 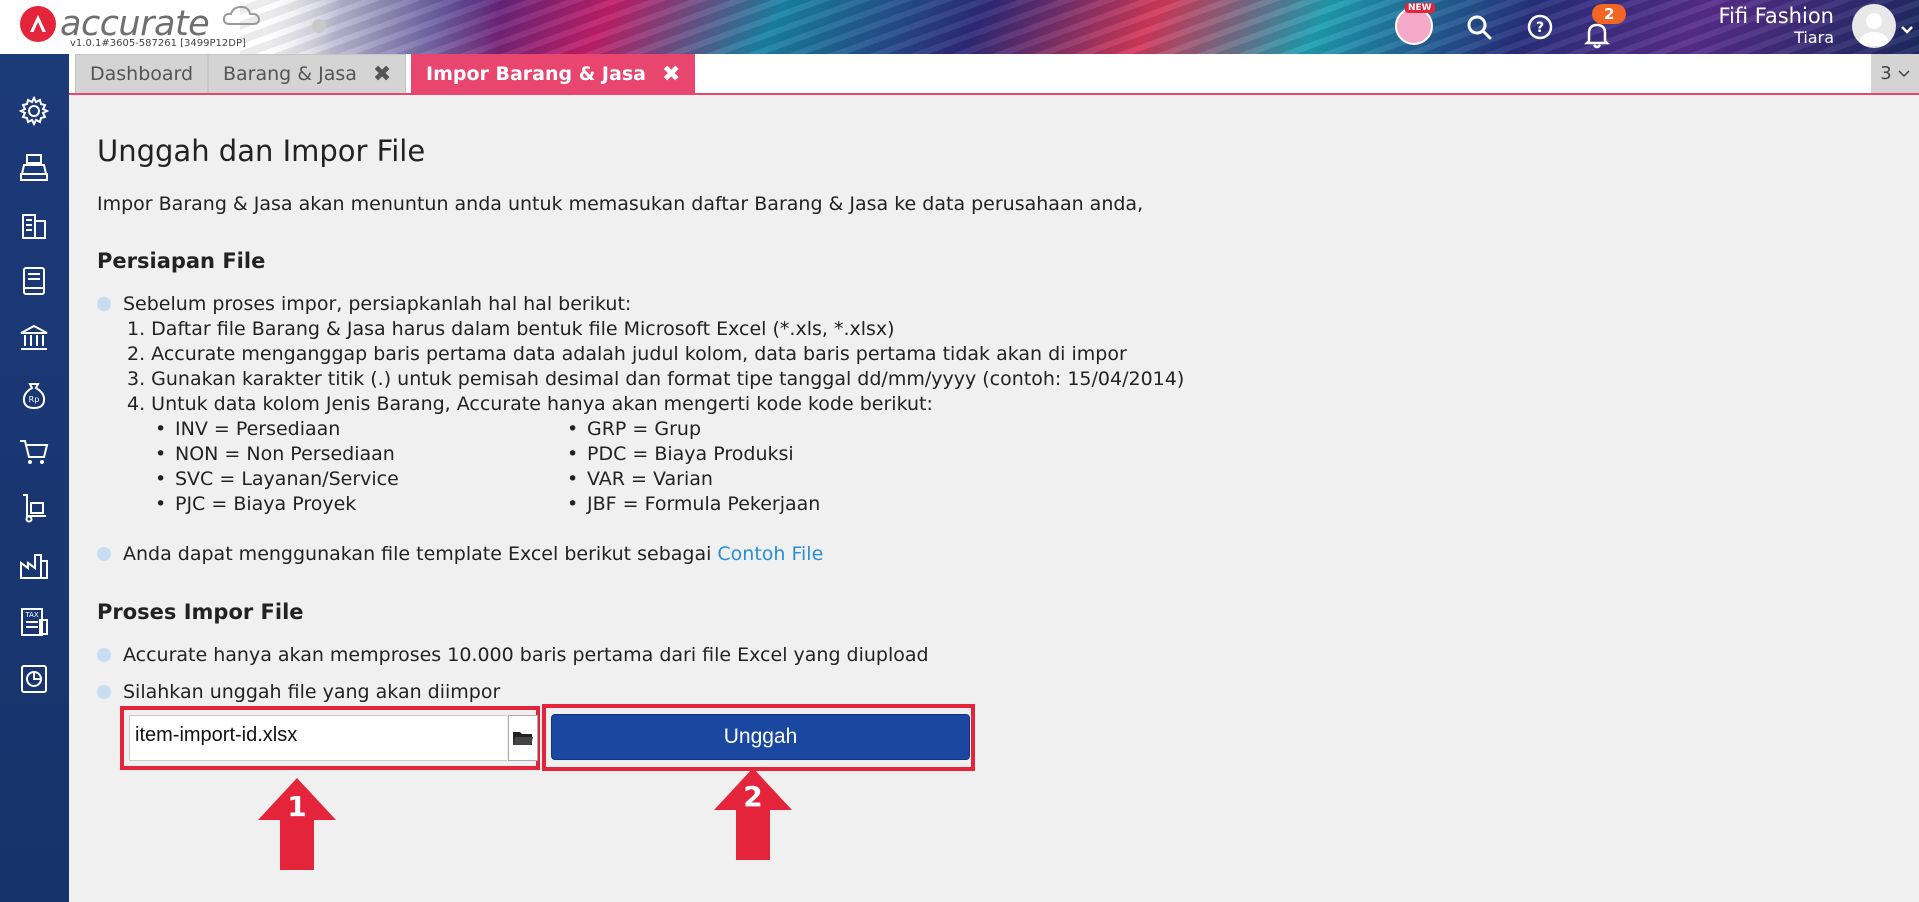 What do you see at coordinates (34, 478) in the screenshot?
I see `sidebar: Rp TAX` at bounding box center [34, 478].